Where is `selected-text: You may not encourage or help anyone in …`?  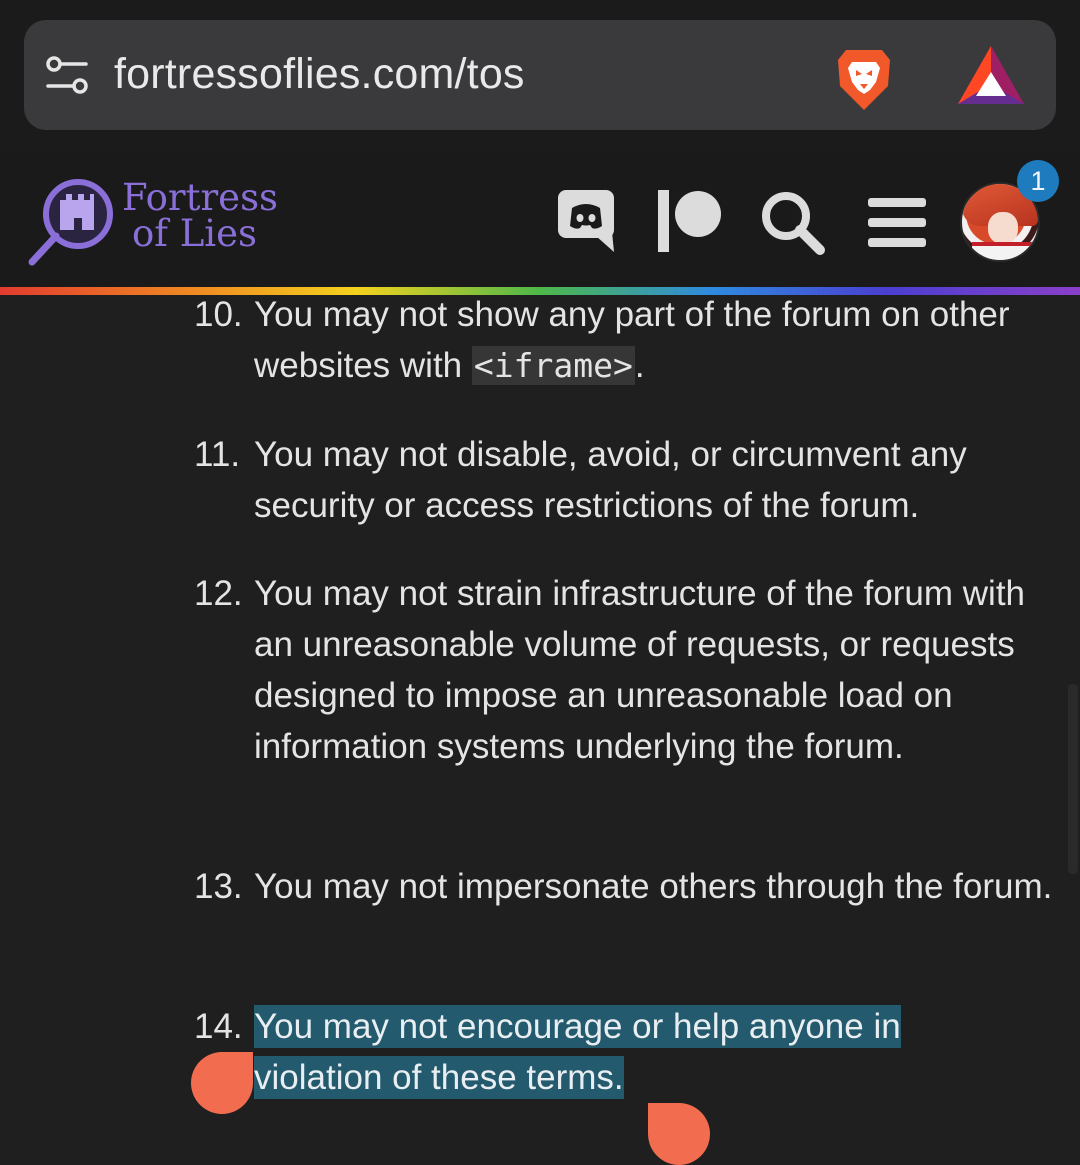 selected-text: You may not encourage or help anyone in … is located at coordinates (577, 1052).